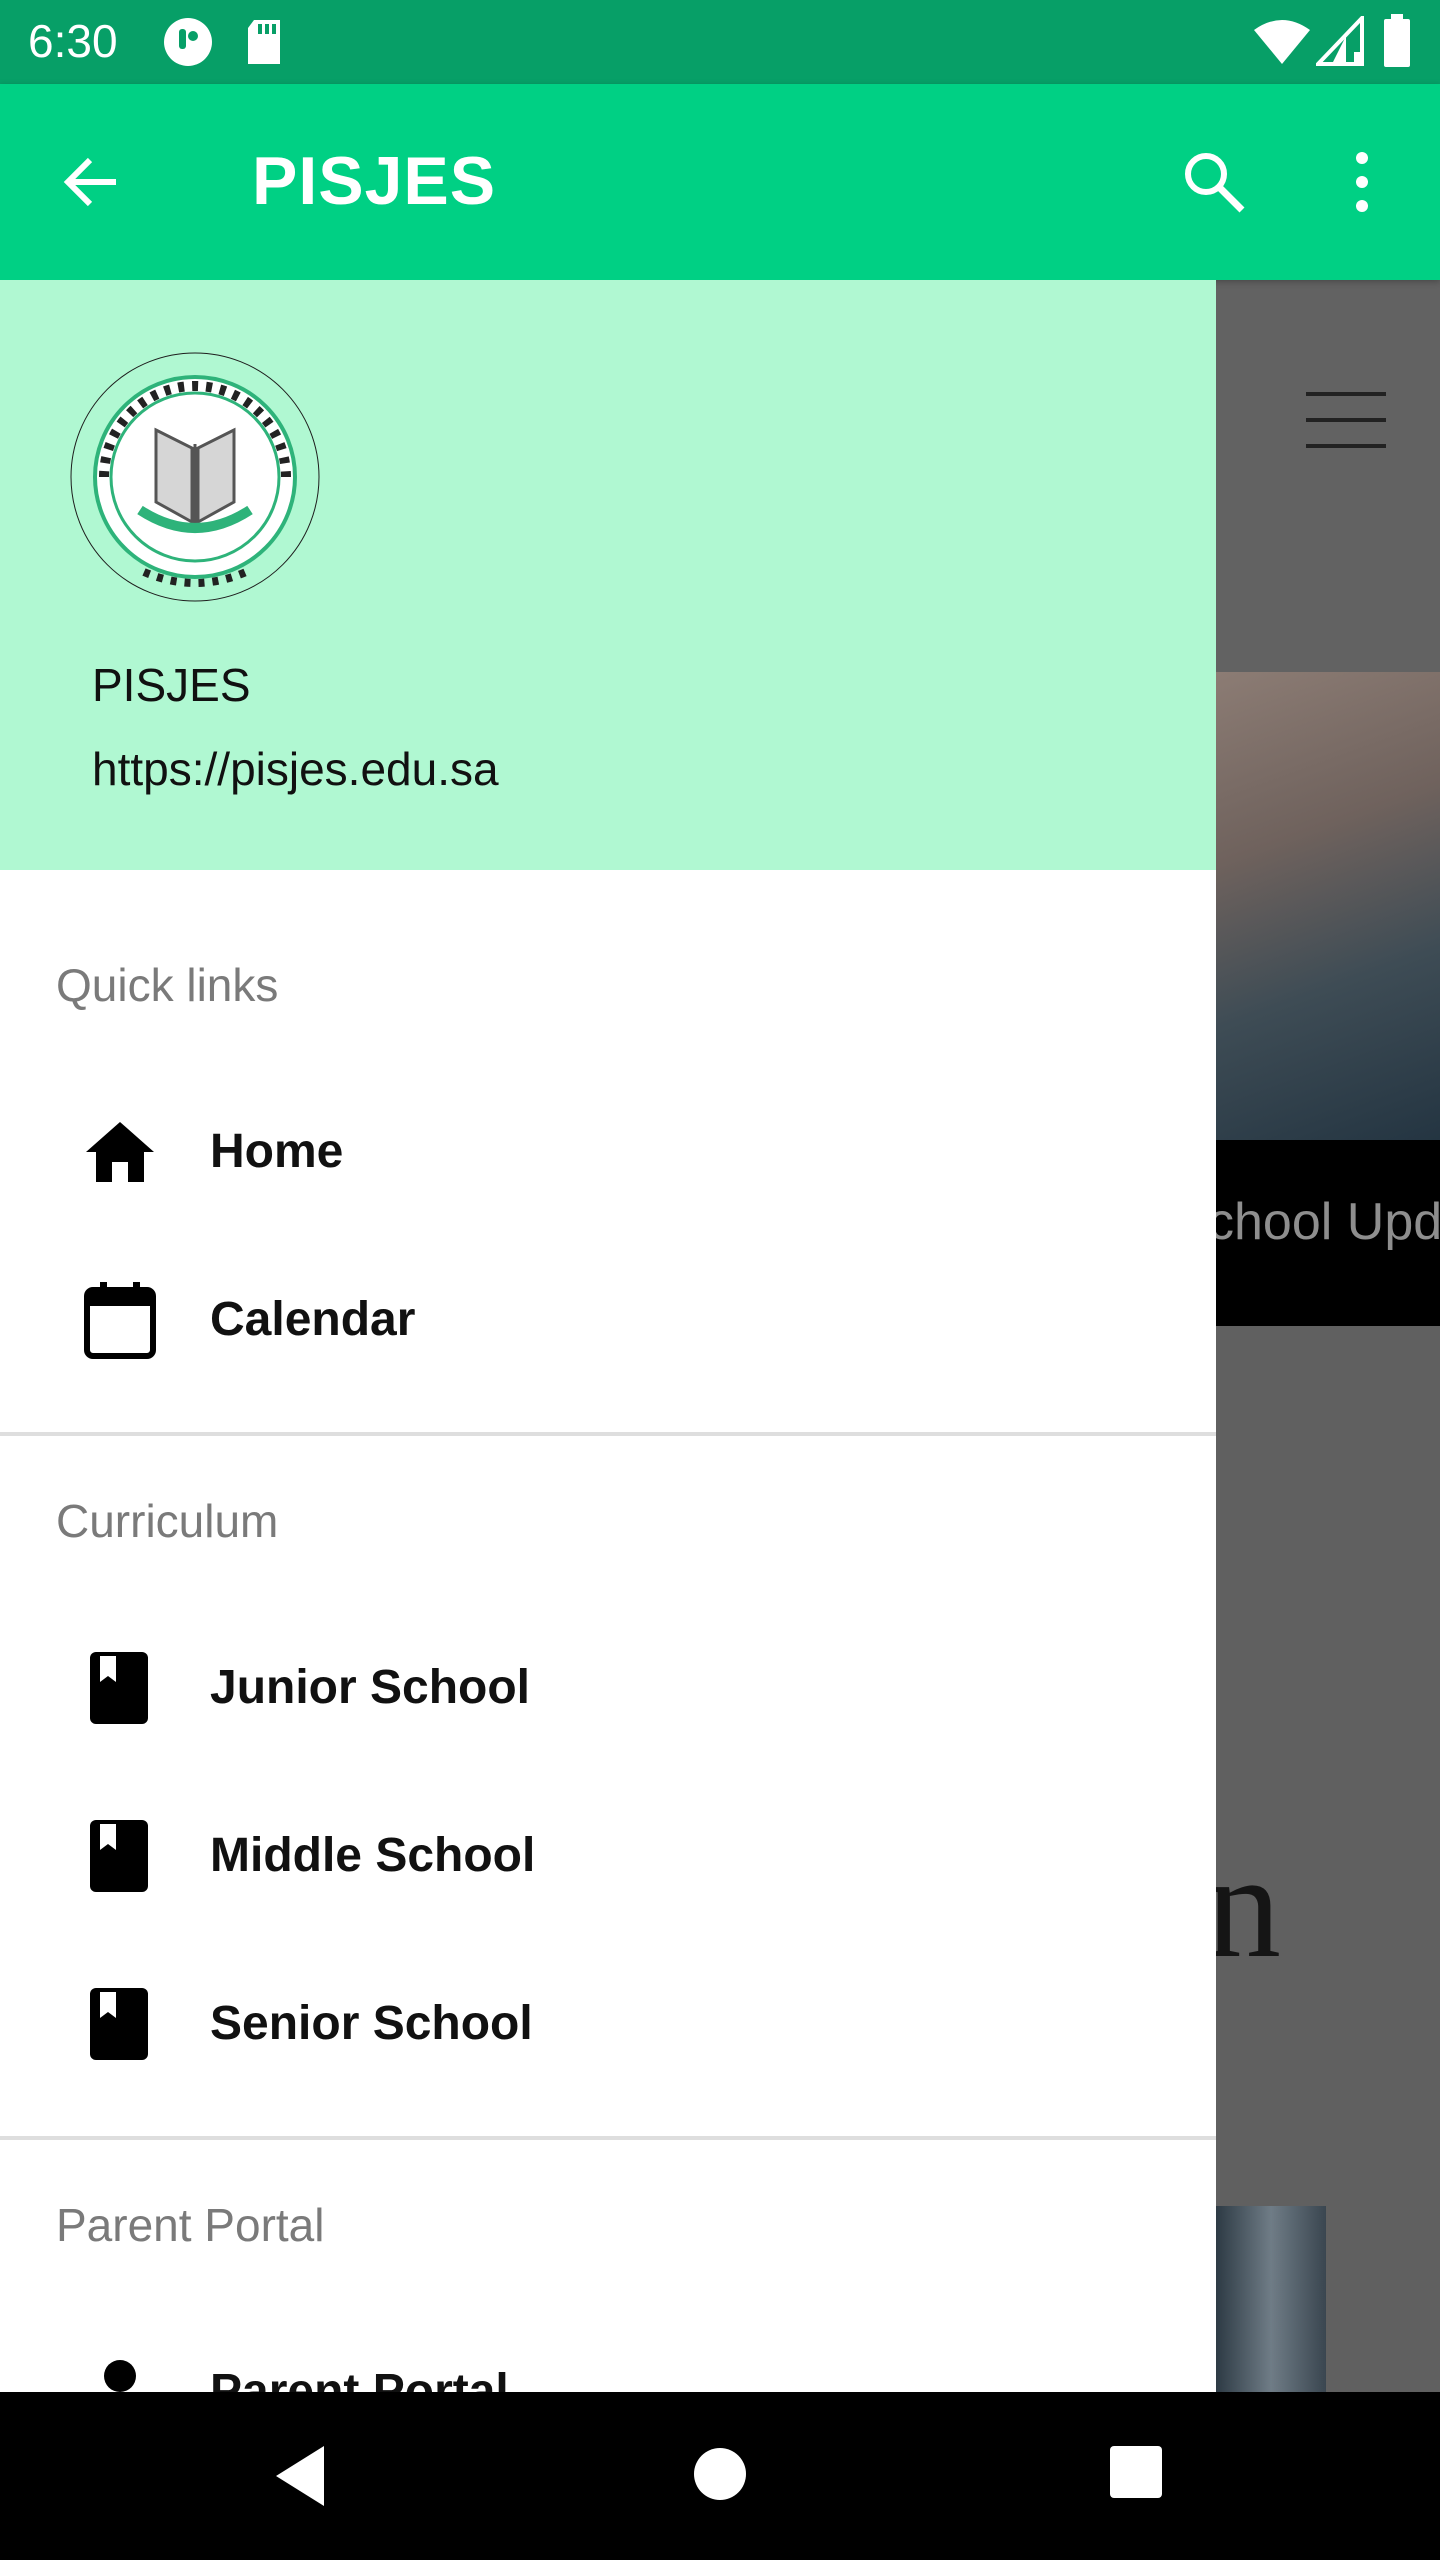 The width and height of the screenshot is (1440, 2560). I want to click on back-icon, so click(302, 2476).